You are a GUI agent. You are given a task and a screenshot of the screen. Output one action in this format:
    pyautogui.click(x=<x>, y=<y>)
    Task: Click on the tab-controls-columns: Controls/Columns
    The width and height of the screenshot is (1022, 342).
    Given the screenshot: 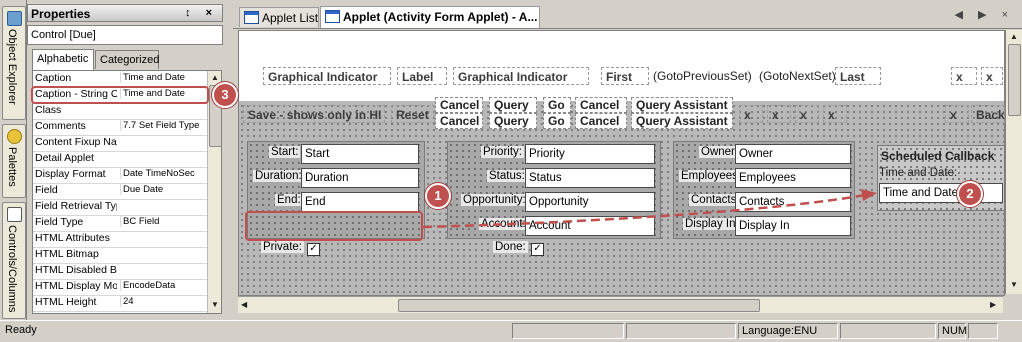 What is the action you would take?
    pyautogui.click(x=14, y=260)
    